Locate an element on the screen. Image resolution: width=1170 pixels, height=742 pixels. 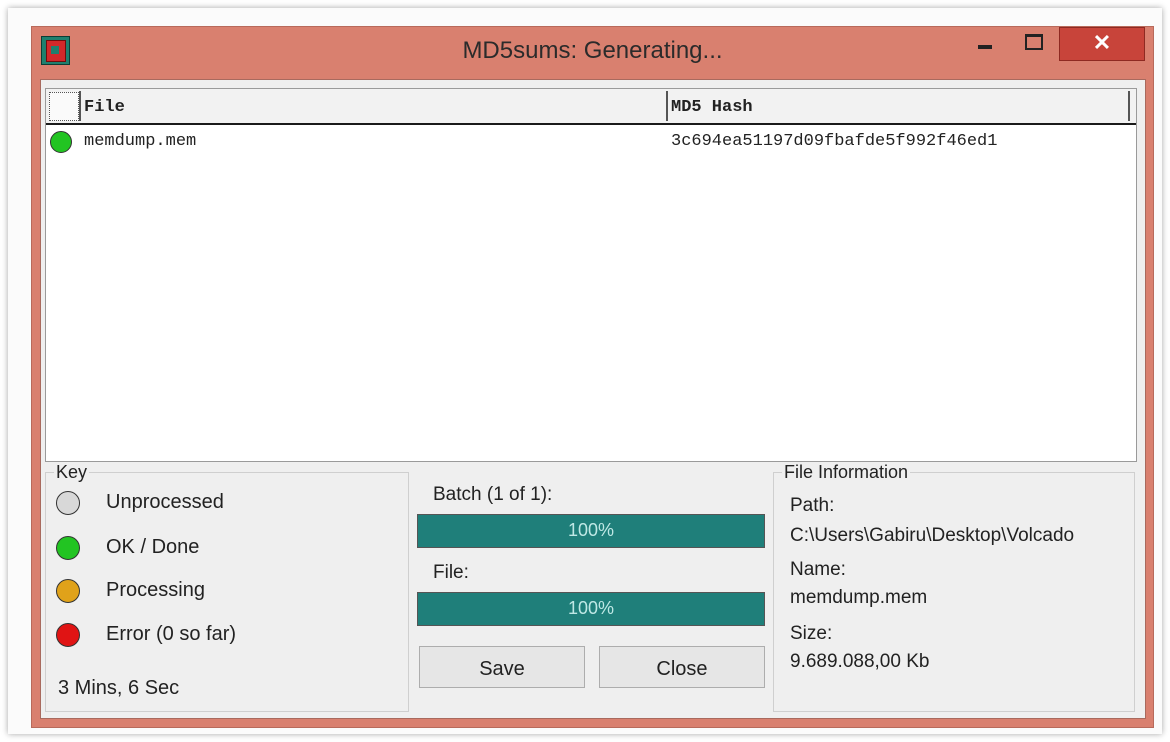
column-header-hash: MD5 Hash is located at coordinates (712, 107).